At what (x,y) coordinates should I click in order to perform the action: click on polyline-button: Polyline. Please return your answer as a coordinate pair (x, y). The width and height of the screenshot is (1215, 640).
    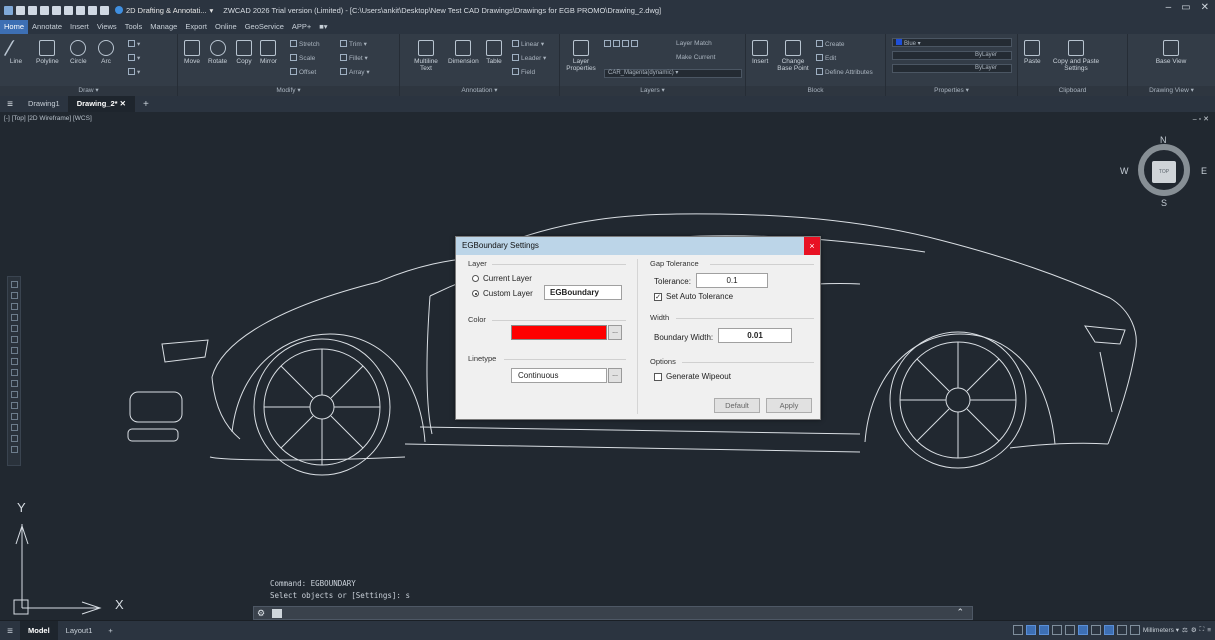
    Looking at the image, I should click on (47, 52).